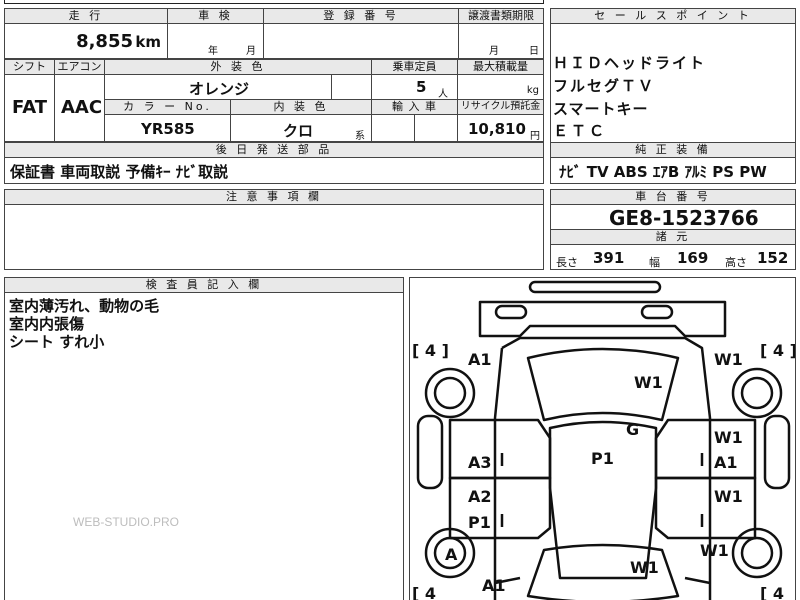  Describe the element at coordinates (104, 41) in the screenshot. I see `mileage-value: 8,855` at that location.